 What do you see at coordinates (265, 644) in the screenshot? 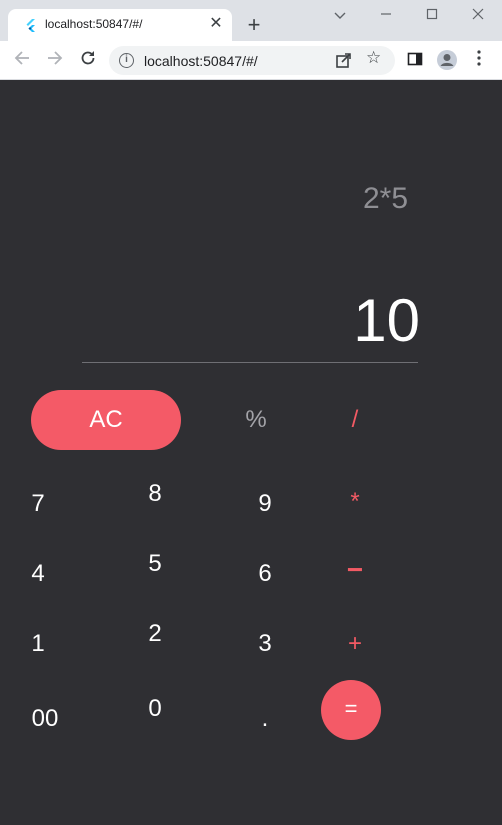
I see `three-button: 3` at bounding box center [265, 644].